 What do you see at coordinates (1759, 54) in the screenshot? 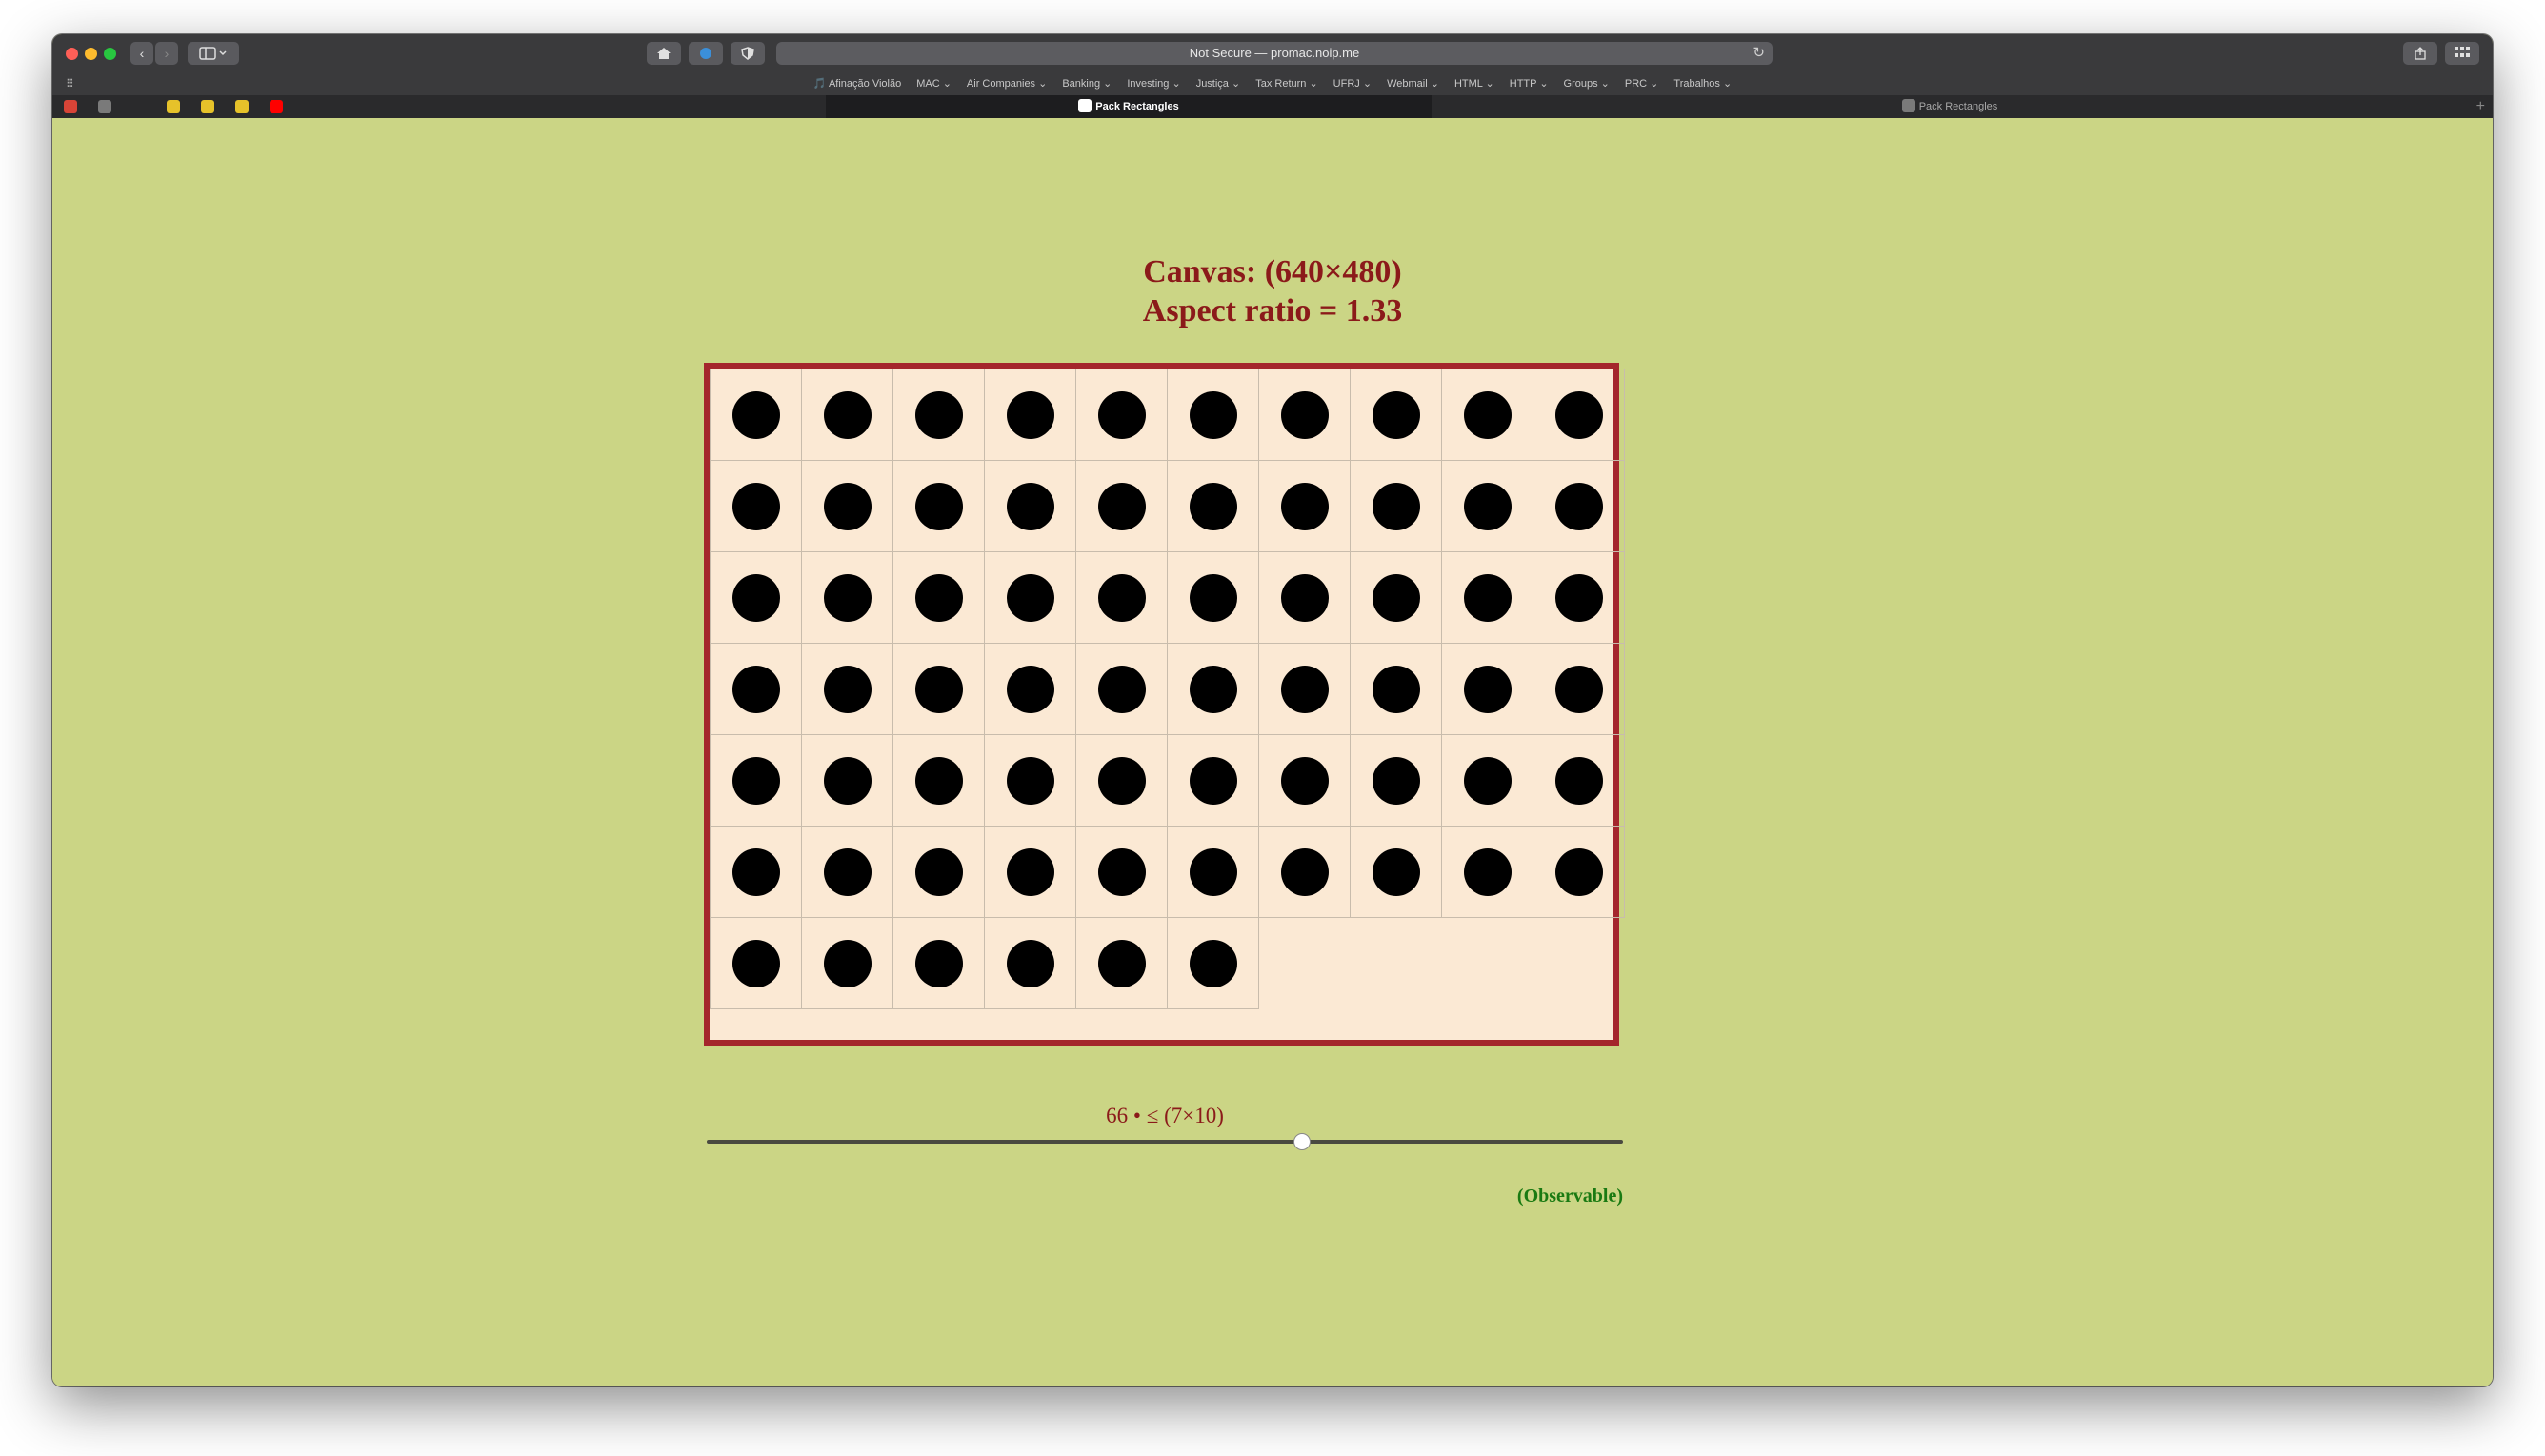
I see `reload-icon: ↻` at bounding box center [1759, 54].